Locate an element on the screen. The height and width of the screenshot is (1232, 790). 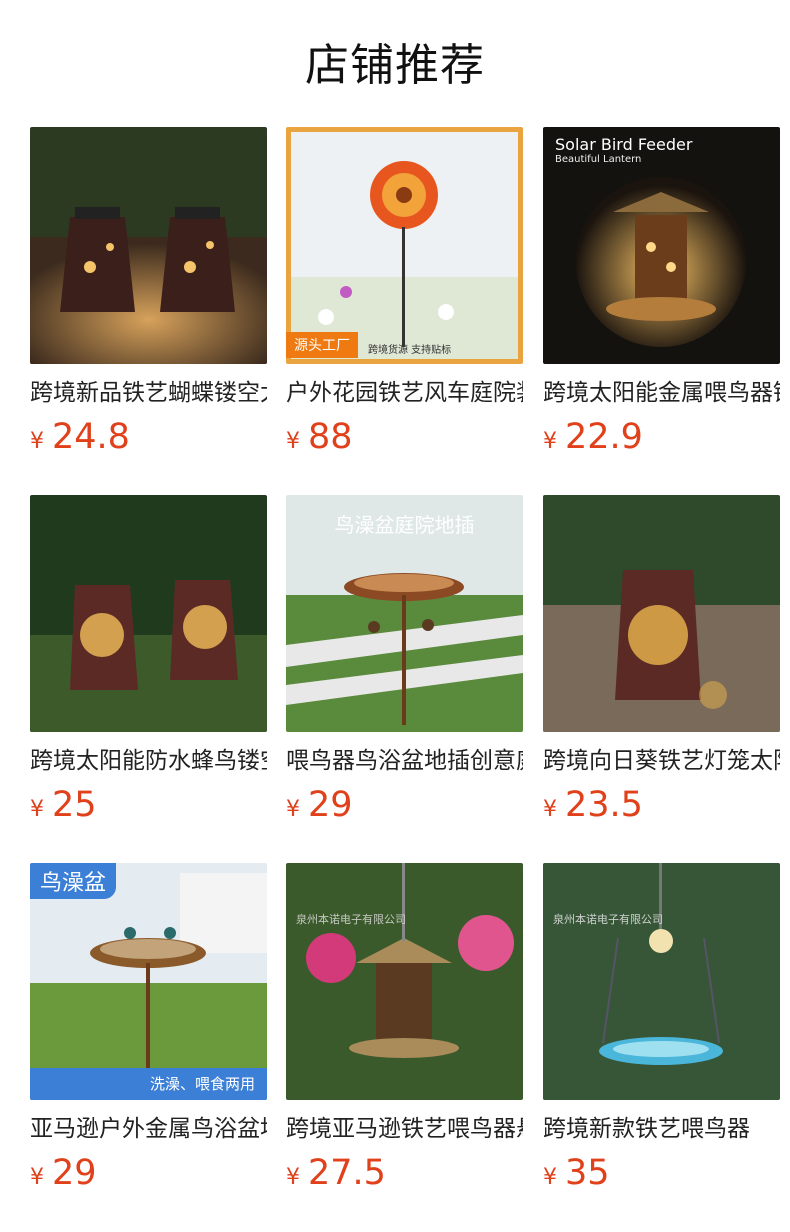
product-card: 跨境太阳能防水蜂鸟镂空灯笼 ¥25 is located at coordinates (148, 660).